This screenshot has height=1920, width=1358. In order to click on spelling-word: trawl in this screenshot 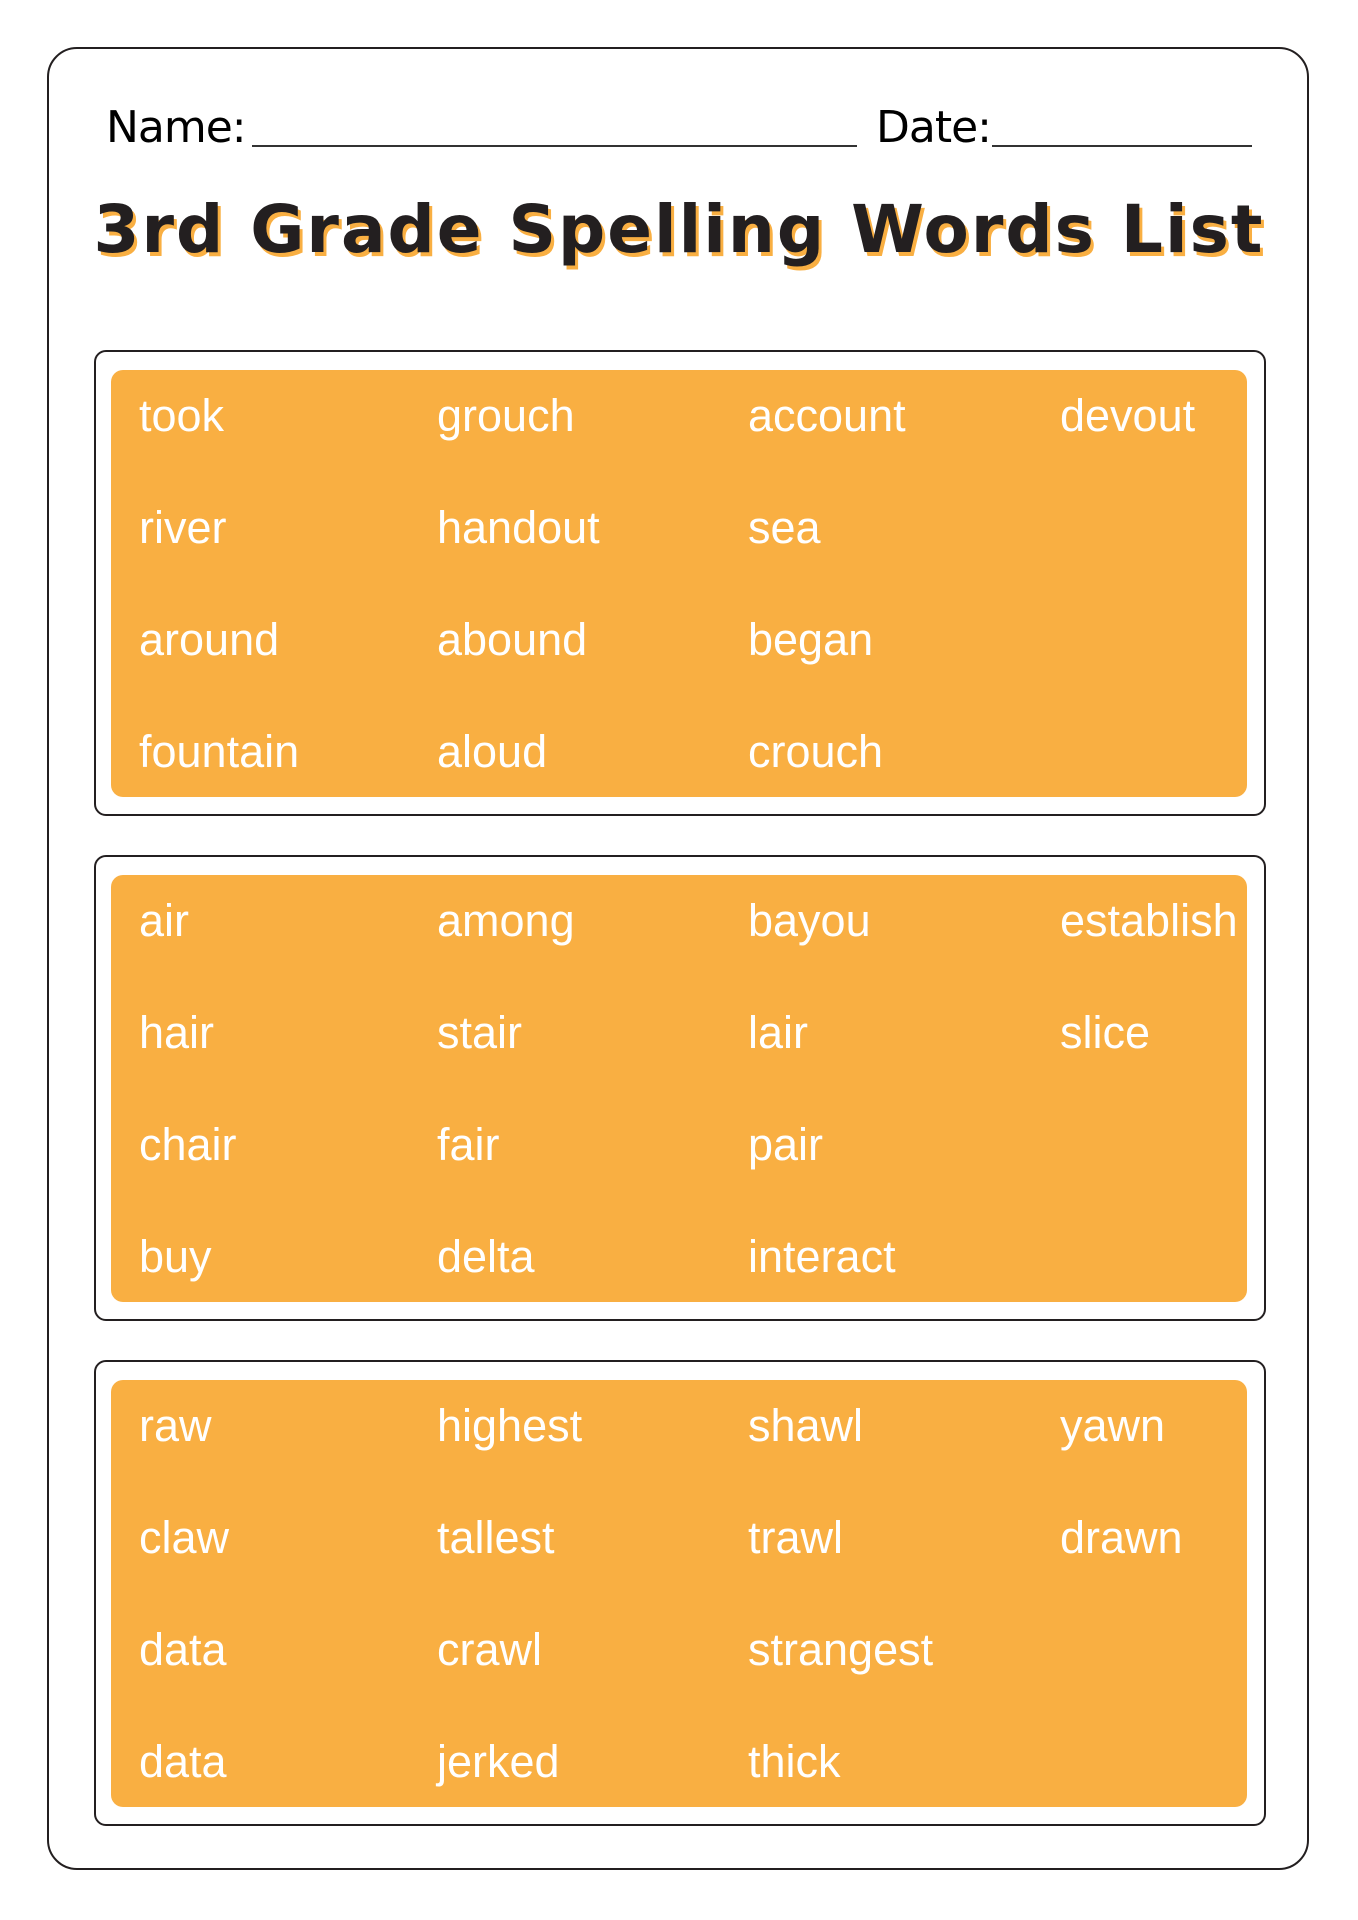, I will do `click(796, 1537)`.